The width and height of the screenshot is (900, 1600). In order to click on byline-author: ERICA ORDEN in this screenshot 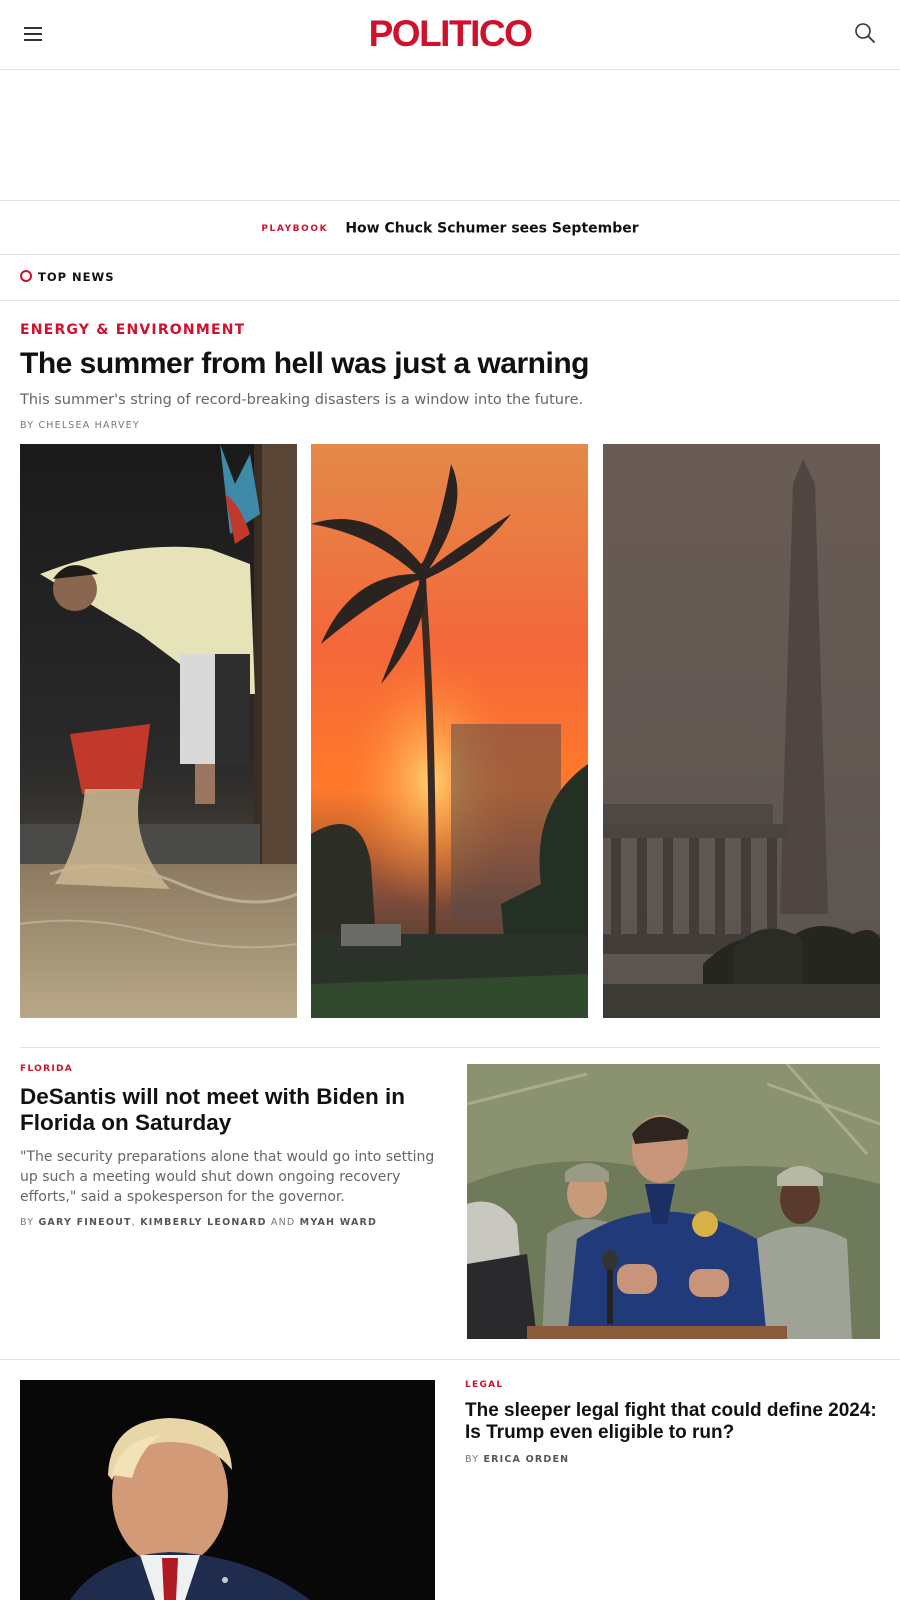, I will do `click(526, 1459)`.